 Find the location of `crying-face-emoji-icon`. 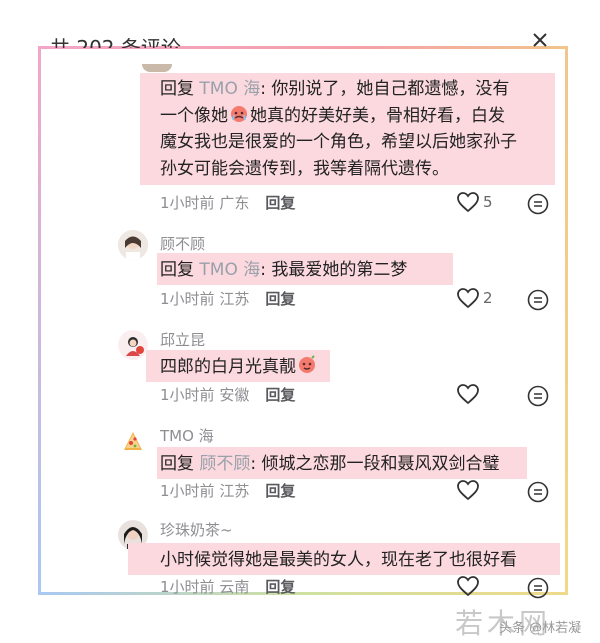

crying-face-emoji-icon is located at coordinates (239, 113).